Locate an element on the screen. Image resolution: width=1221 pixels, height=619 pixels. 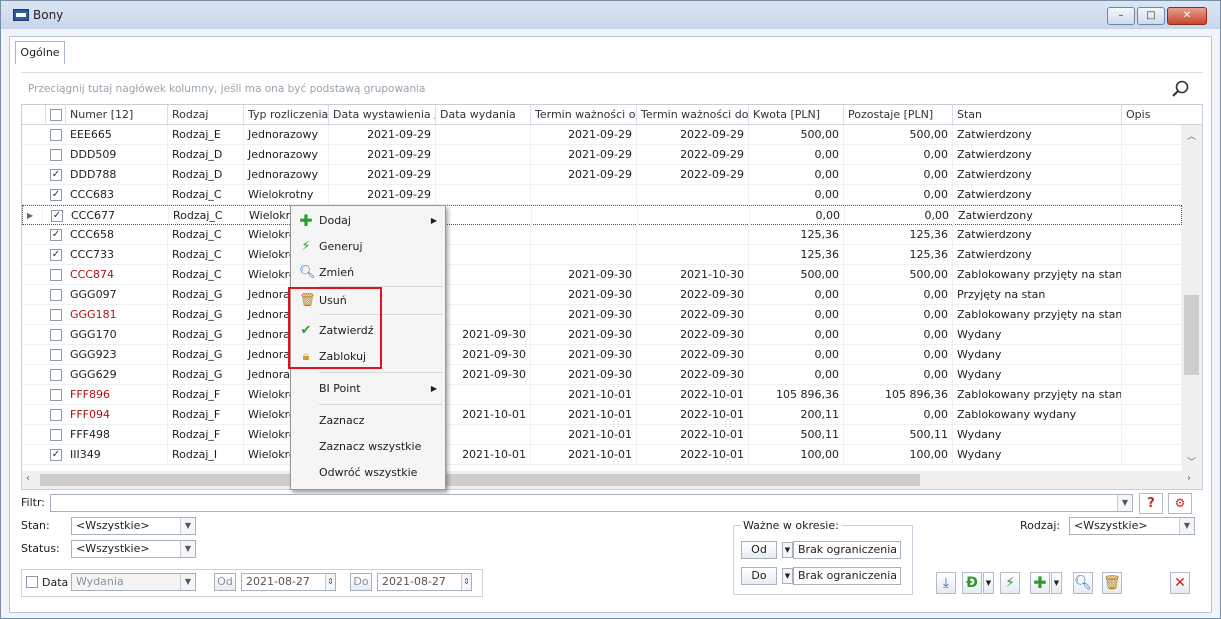
header-numer: Numer [12] is located at coordinates (117, 115).